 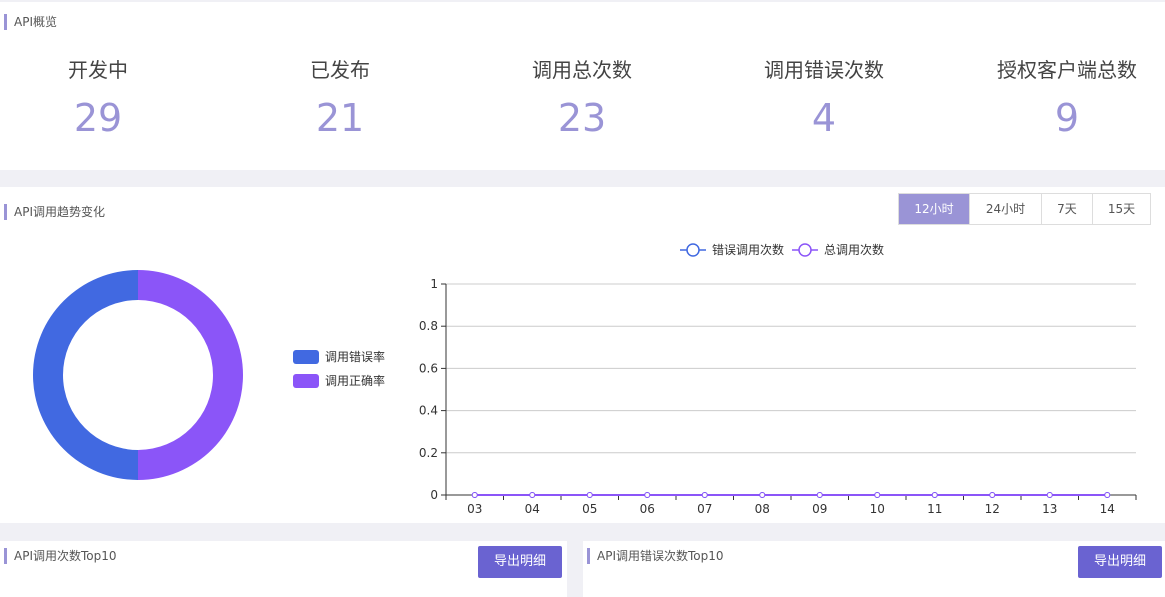 What do you see at coordinates (428, 326) in the screenshot?
I see `y-tick-label: 0.8` at bounding box center [428, 326].